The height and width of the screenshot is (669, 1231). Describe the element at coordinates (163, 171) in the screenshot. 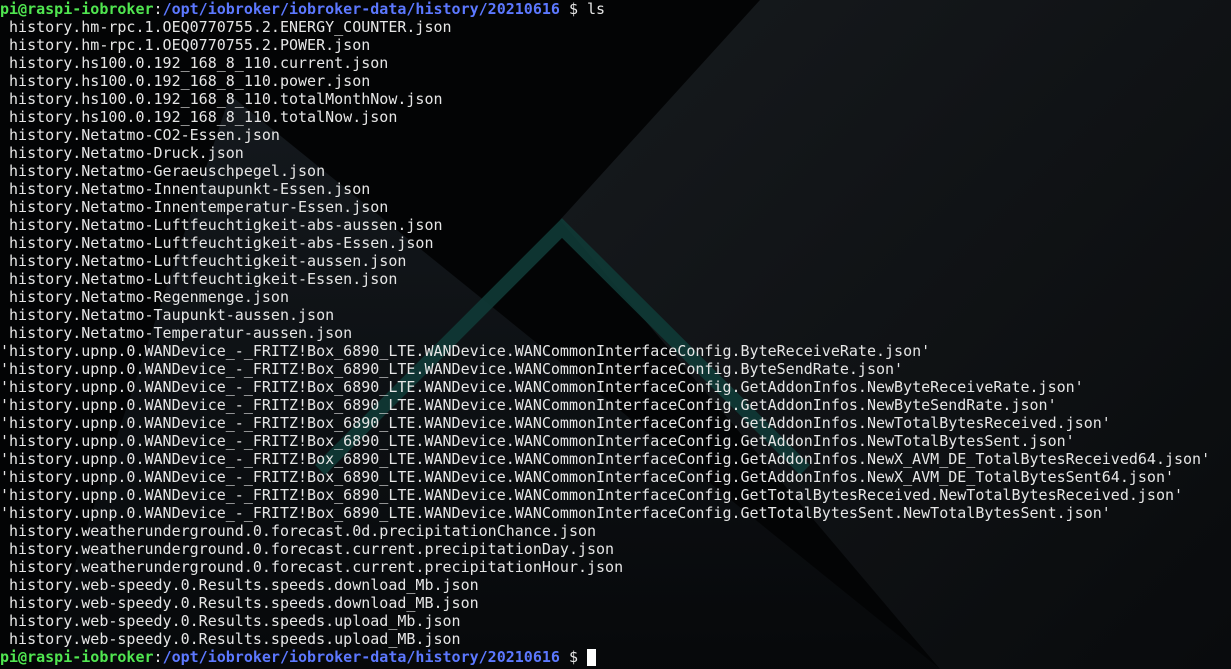

I see `file-list-item: history.Netatmo-Geraeuschpegel.json` at that location.